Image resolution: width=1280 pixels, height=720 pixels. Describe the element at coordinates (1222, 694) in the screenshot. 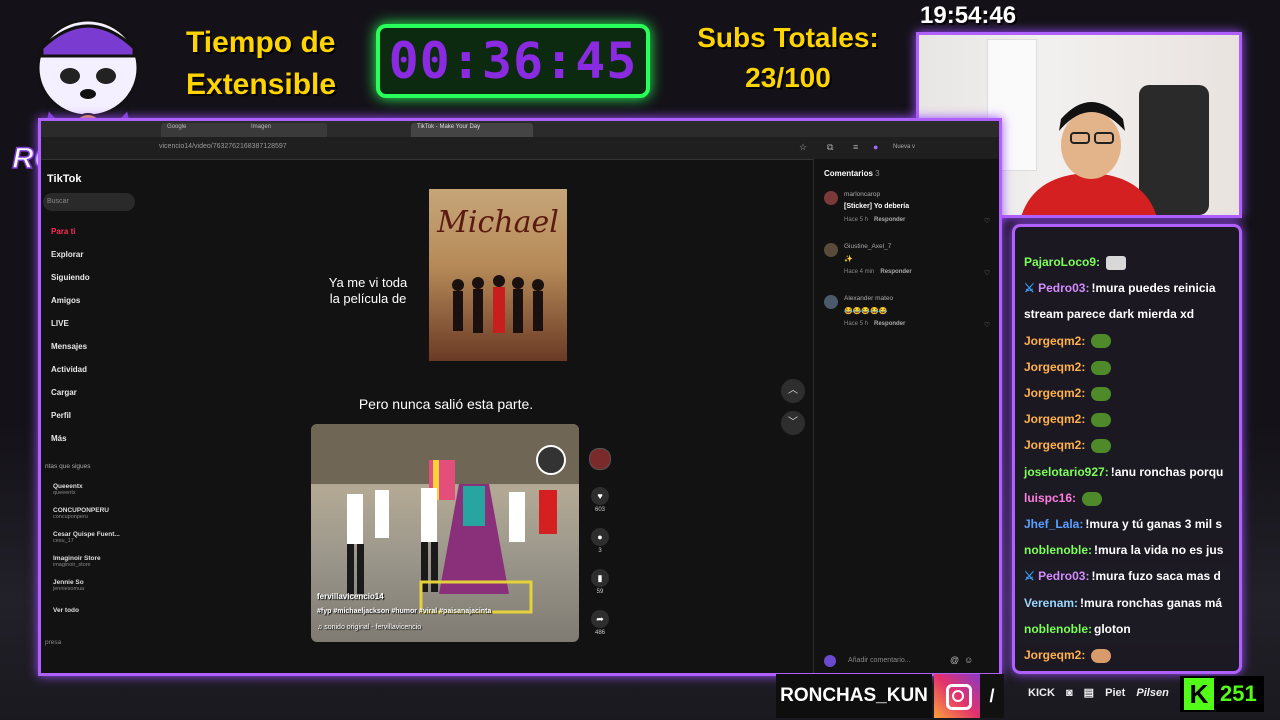

I see `kick-counter: K 251` at that location.